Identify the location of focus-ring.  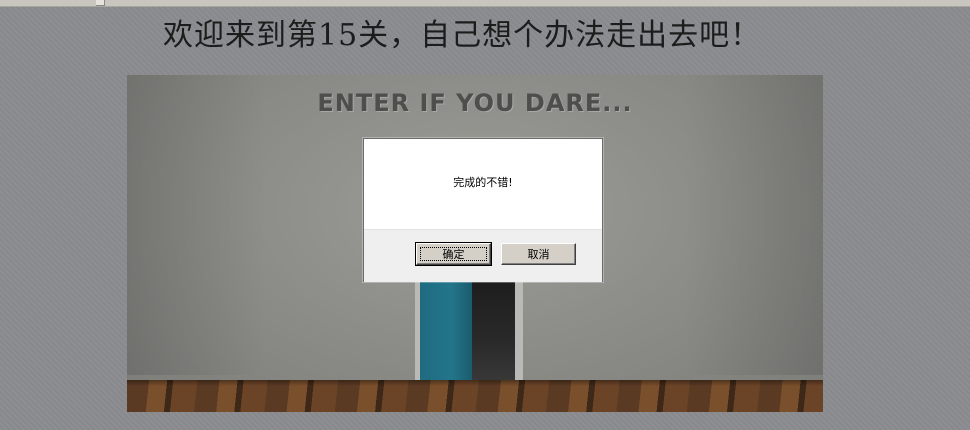
(453, 254).